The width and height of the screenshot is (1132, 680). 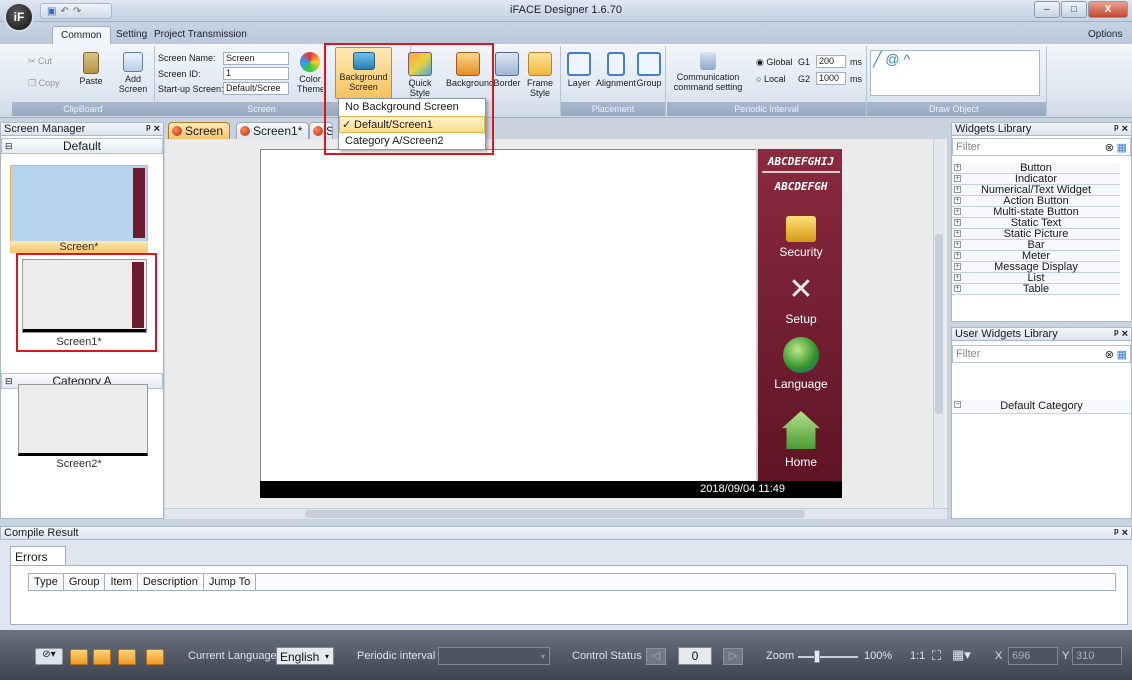 What do you see at coordinates (878, 656) in the screenshot?
I see `zoom-value: 100%` at bounding box center [878, 656].